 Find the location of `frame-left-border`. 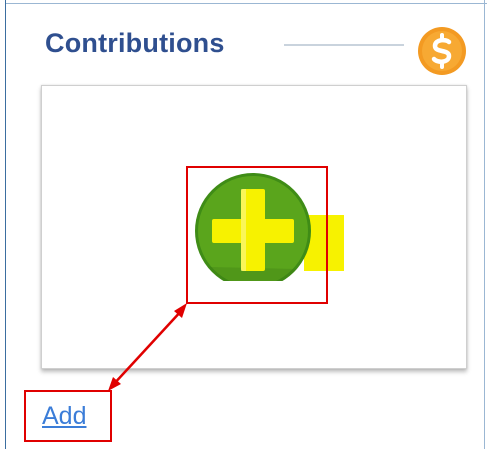

frame-left-border is located at coordinates (3, 224).